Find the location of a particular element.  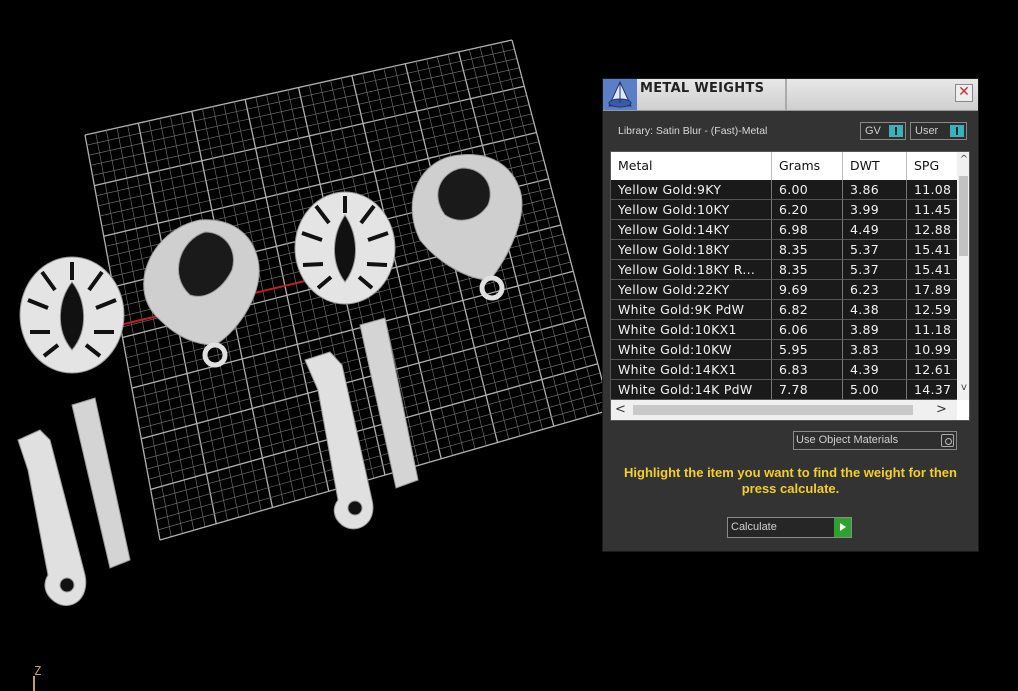

gv-toggle: GV is located at coordinates (883, 131).